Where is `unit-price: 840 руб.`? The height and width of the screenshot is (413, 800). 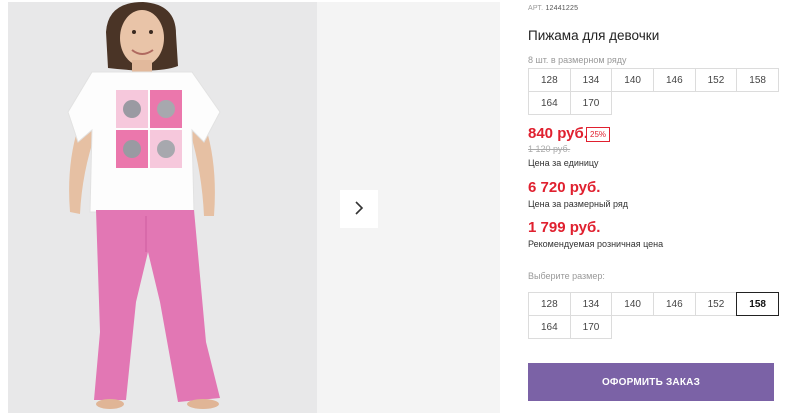
unit-price: 840 руб. is located at coordinates (558, 133).